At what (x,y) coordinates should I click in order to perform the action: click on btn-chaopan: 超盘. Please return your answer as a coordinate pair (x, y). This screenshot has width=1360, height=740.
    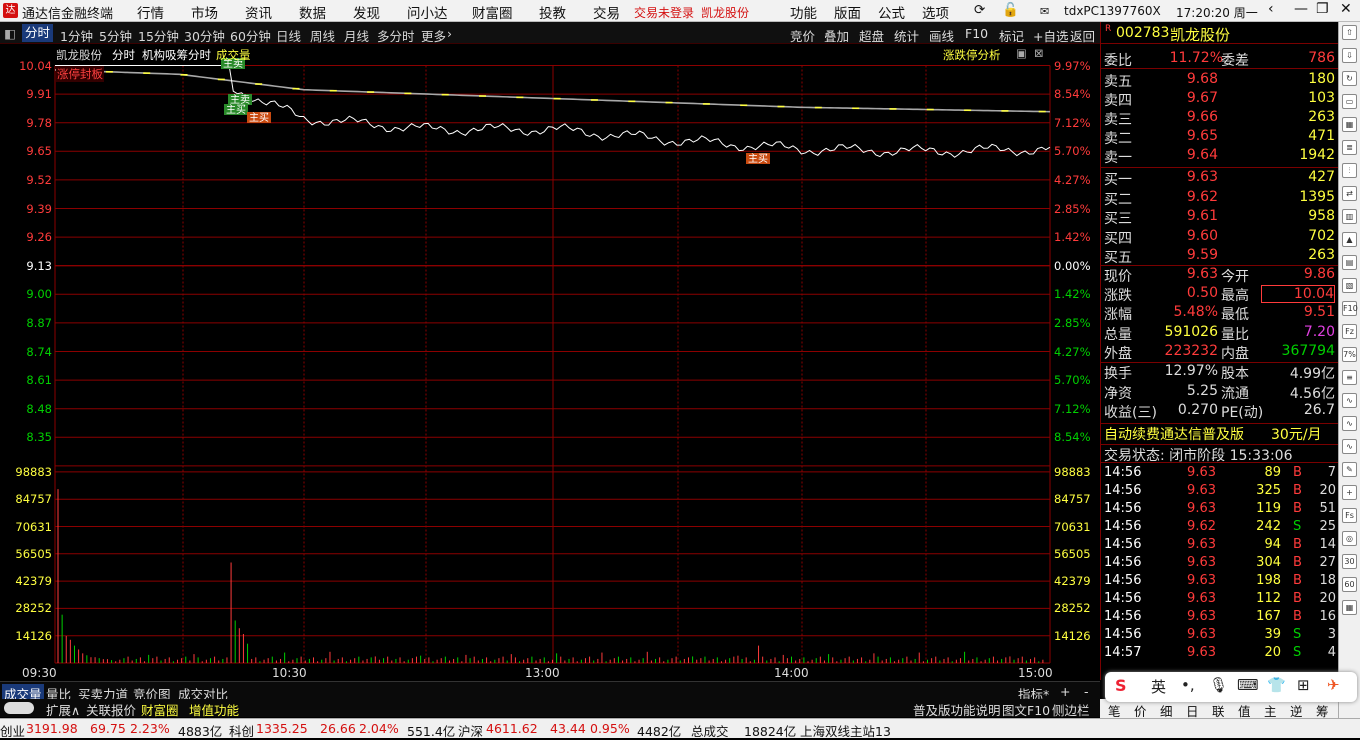
    Looking at the image, I should click on (871, 35).